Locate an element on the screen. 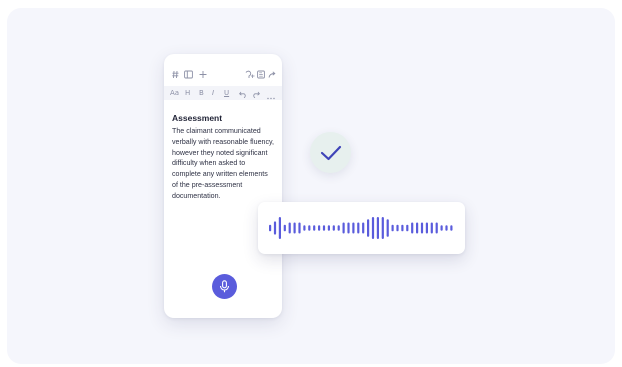 The image size is (622, 367). share-icon is located at coordinates (272, 76).